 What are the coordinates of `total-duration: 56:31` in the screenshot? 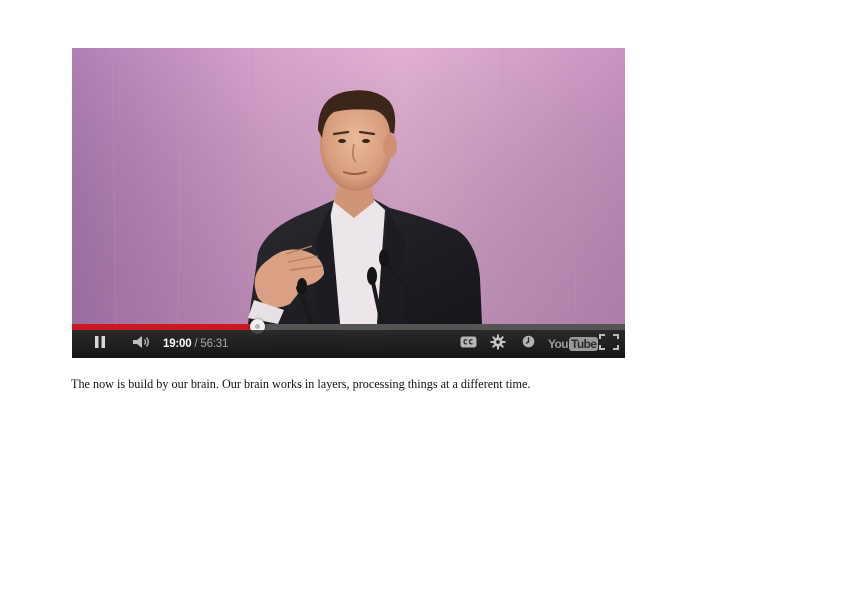 It's located at (214, 344).